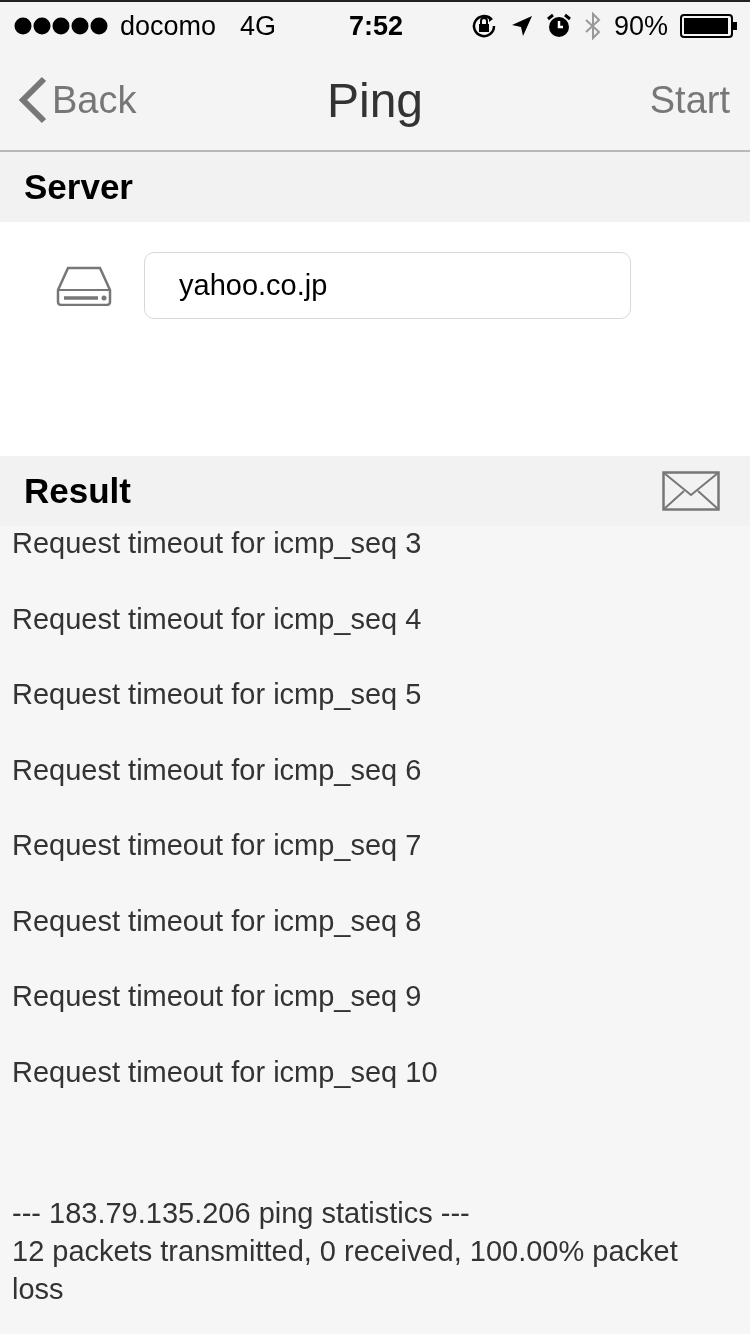 This screenshot has height=1334, width=750. Describe the element at coordinates (640, 26) in the screenshot. I see `battery-label: 90%` at that location.